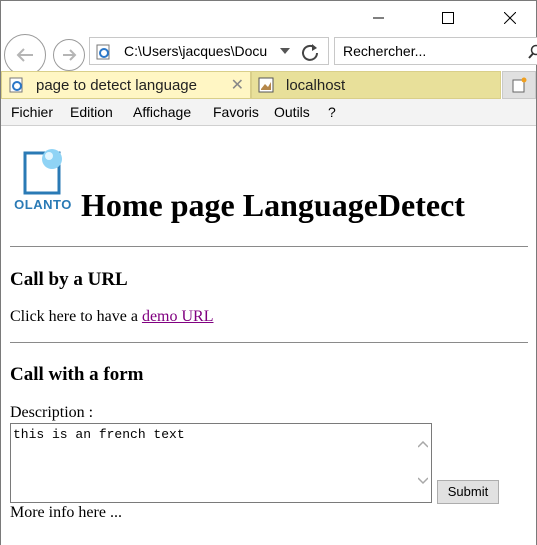  I want to click on ie-page-icon, so click(103, 52).